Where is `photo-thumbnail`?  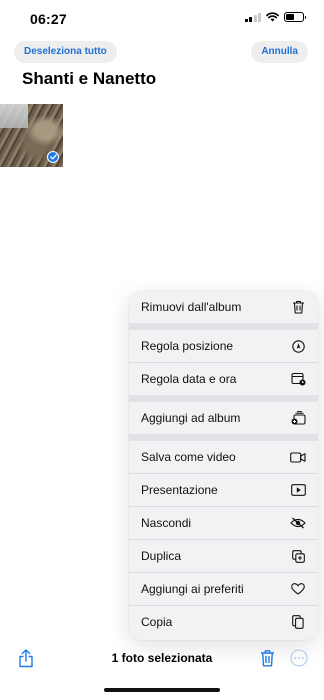
photo-thumbnail is located at coordinates (31, 135).